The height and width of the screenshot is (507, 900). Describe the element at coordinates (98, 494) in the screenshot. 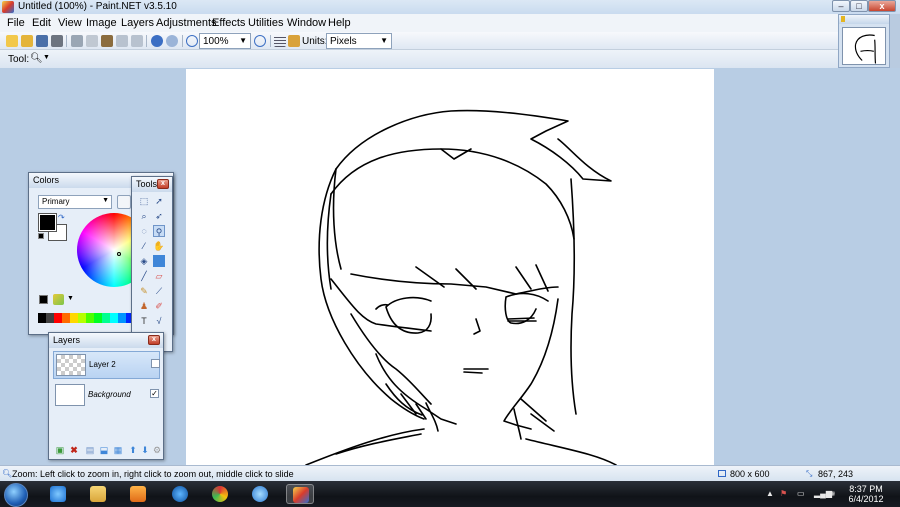

I see `taskbar-explorer` at that location.